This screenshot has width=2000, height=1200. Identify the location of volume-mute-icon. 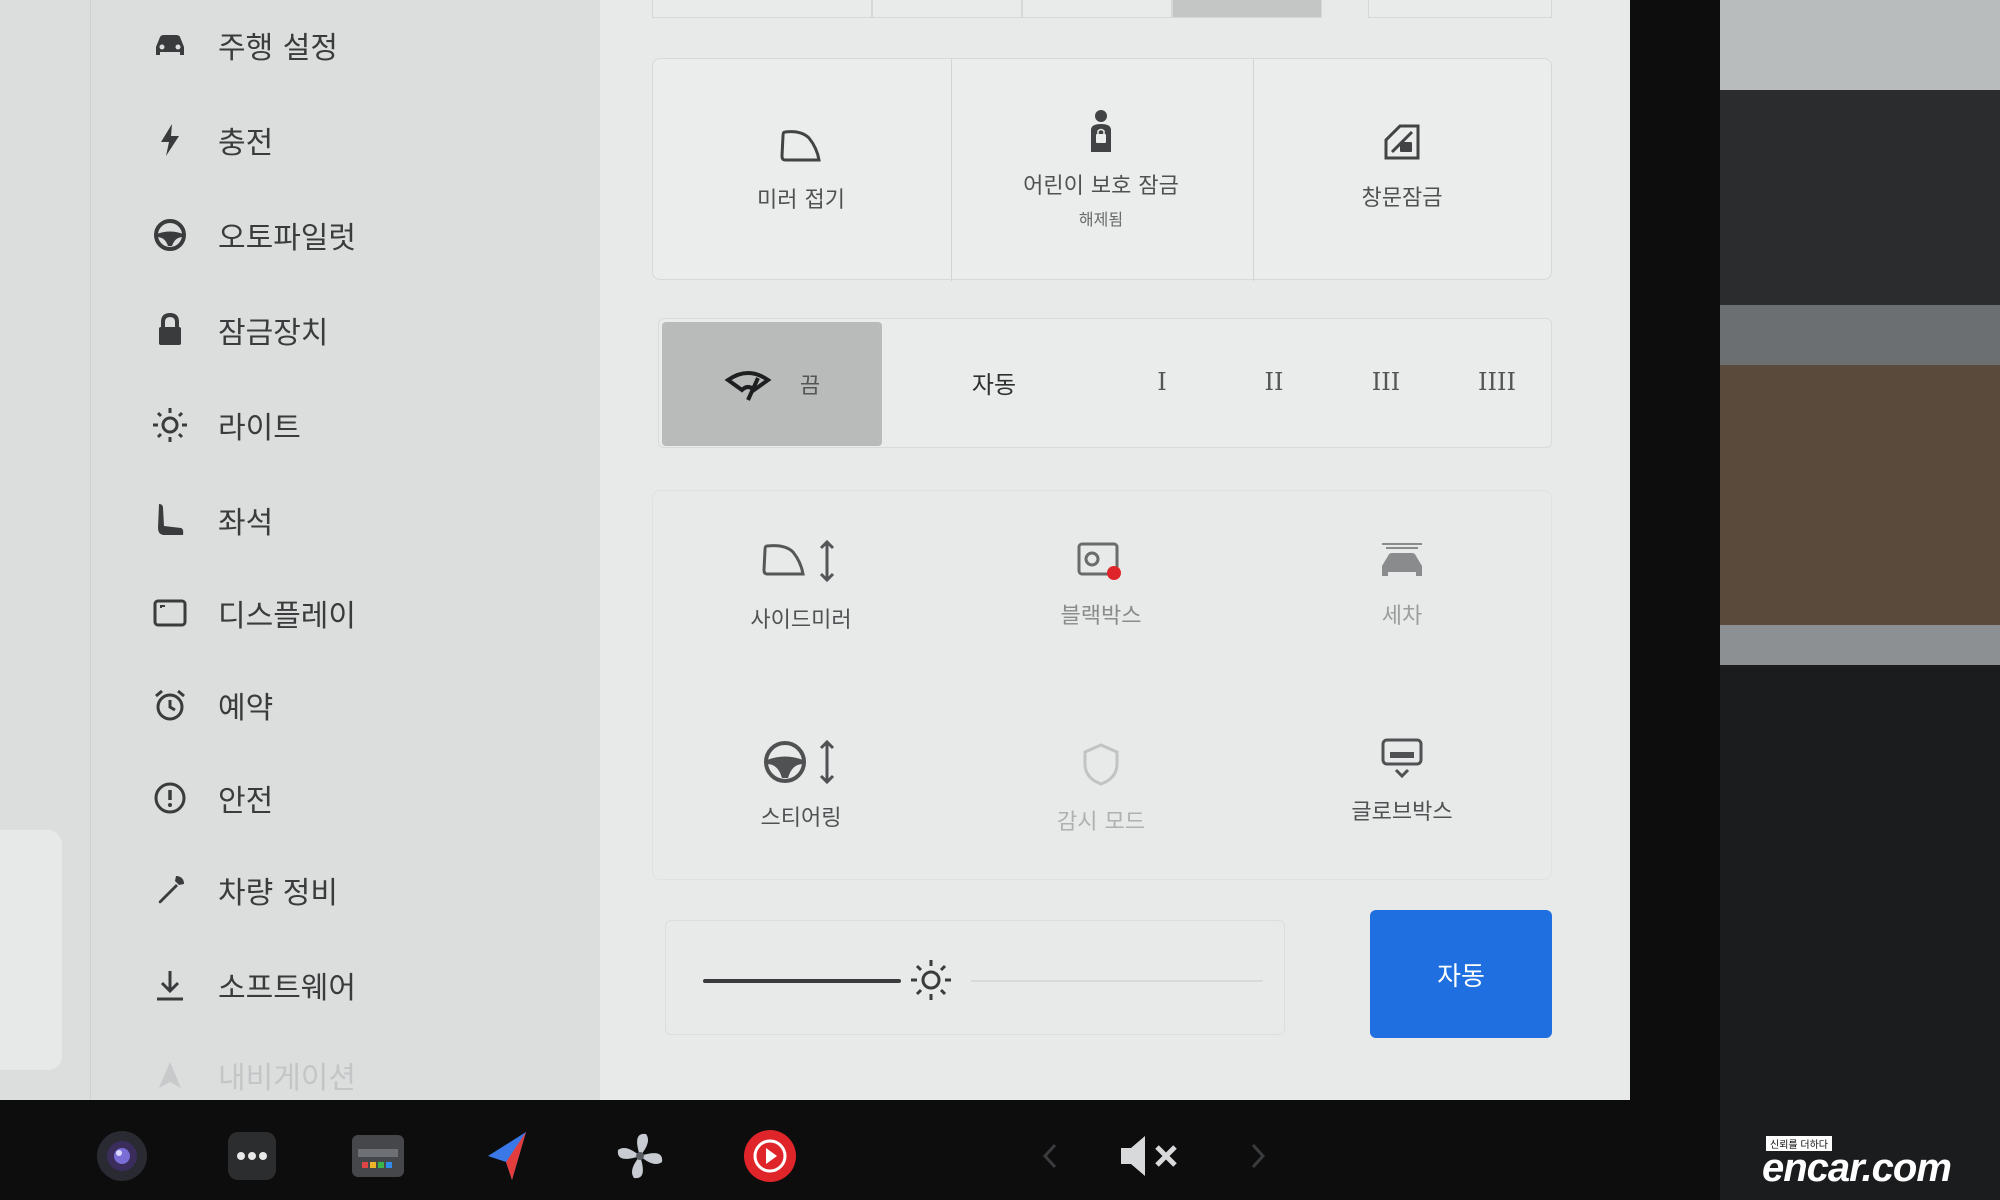
(1150, 1158).